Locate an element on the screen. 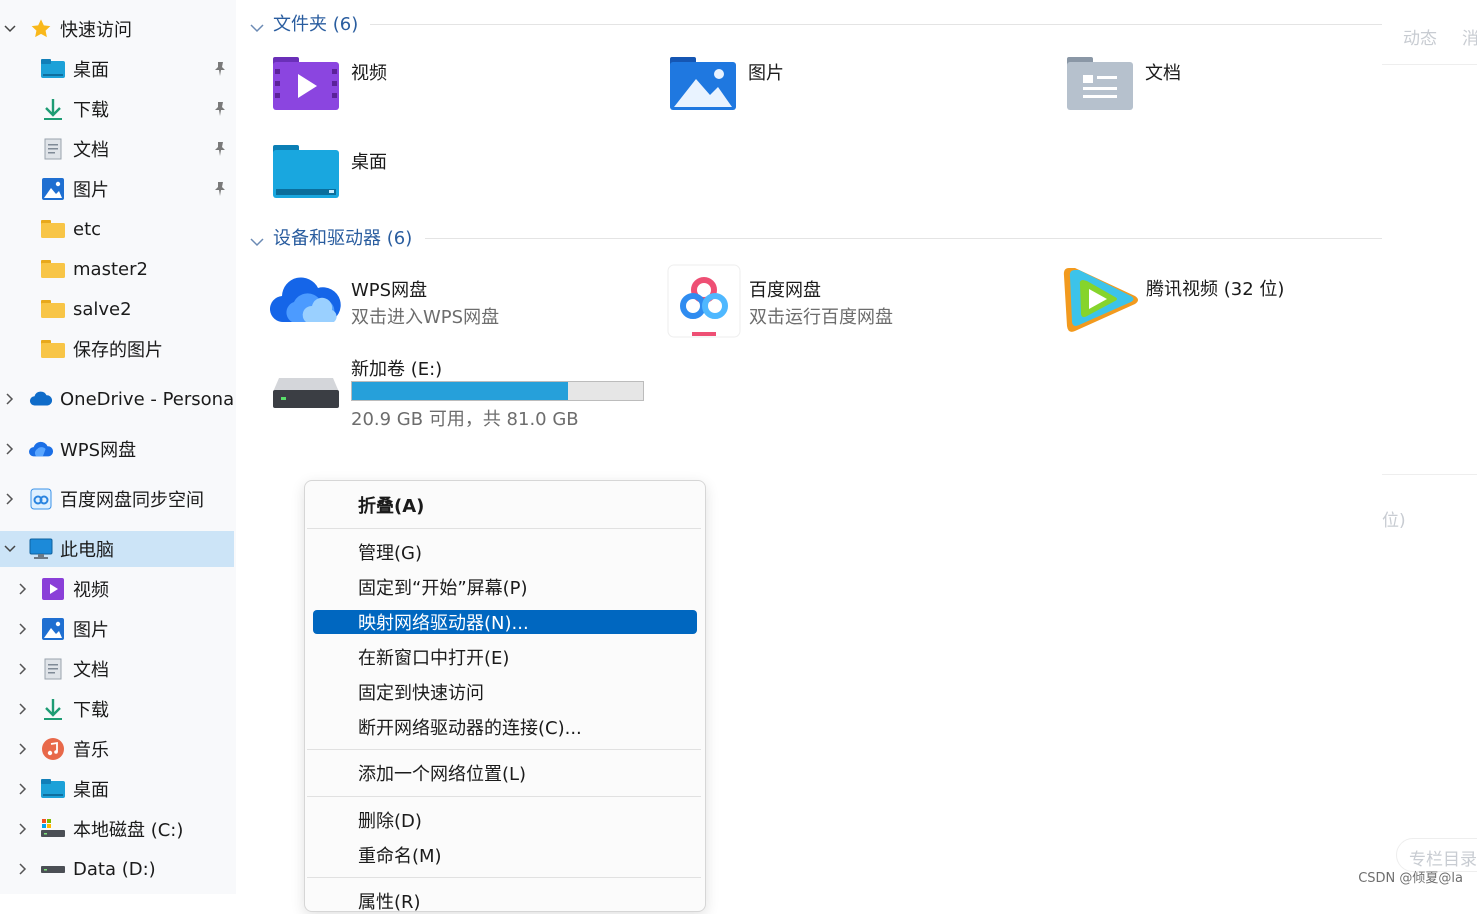 The height and width of the screenshot is (914, 1477). nav-label: Data (D:) is located at coordinates (114, 869).